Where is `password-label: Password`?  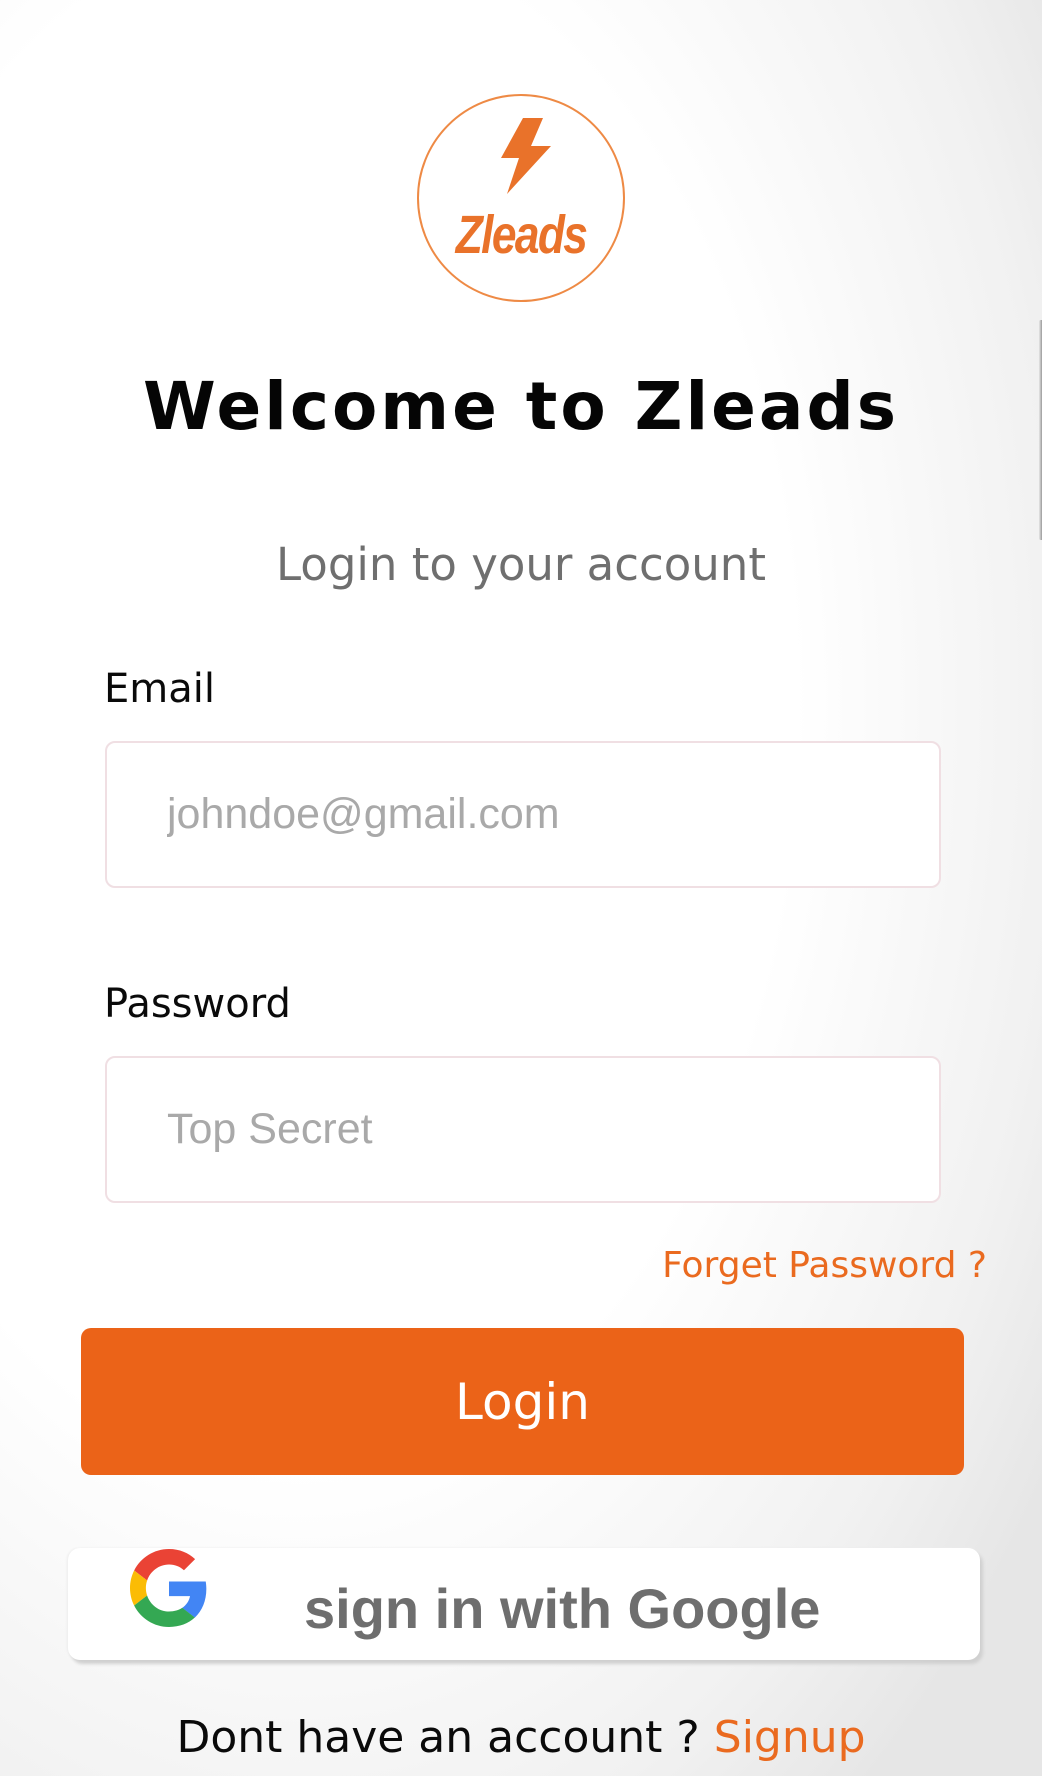 password-label: Password is located at coordinates (197, 1004).